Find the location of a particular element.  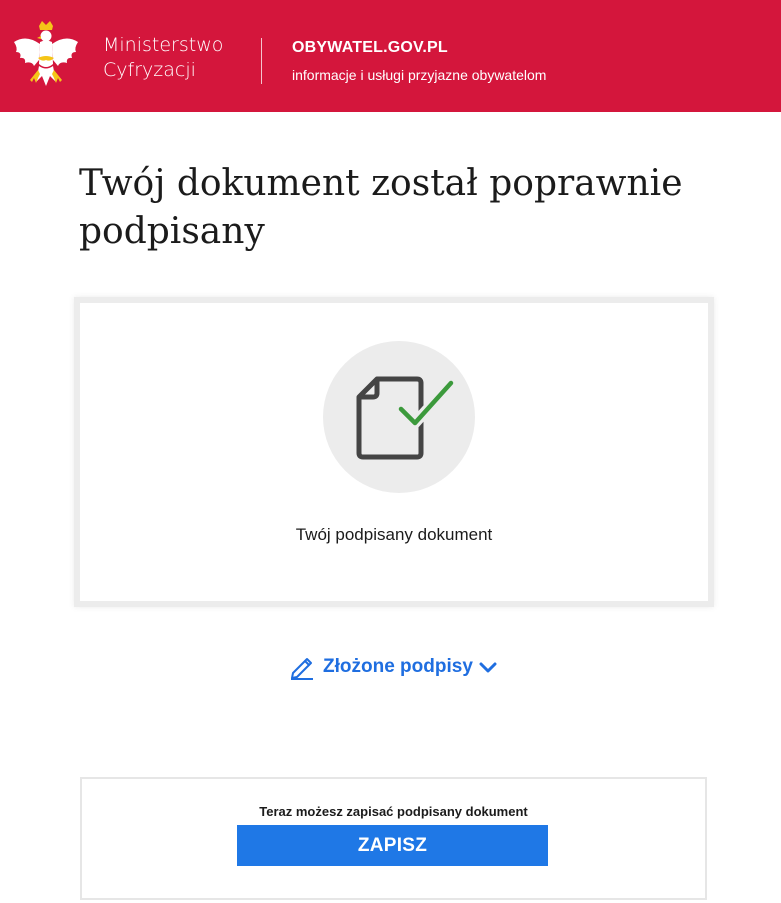

portal-tagline: informacje i usługi przyjazne obywatelom is located at coordinates (419, 75).